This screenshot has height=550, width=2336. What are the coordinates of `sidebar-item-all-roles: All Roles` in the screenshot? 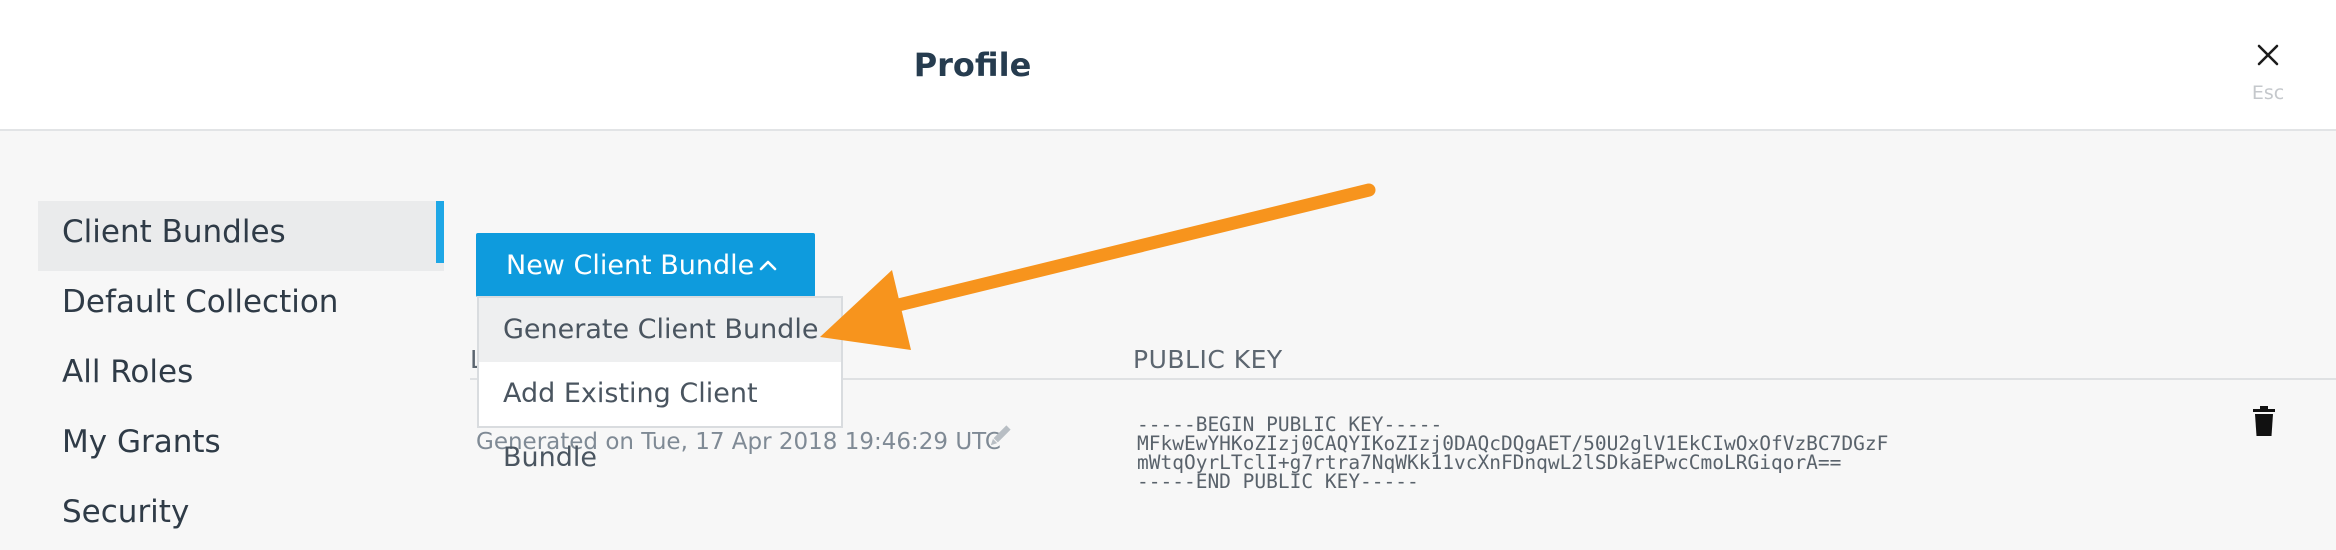 It's located at (241, 376).